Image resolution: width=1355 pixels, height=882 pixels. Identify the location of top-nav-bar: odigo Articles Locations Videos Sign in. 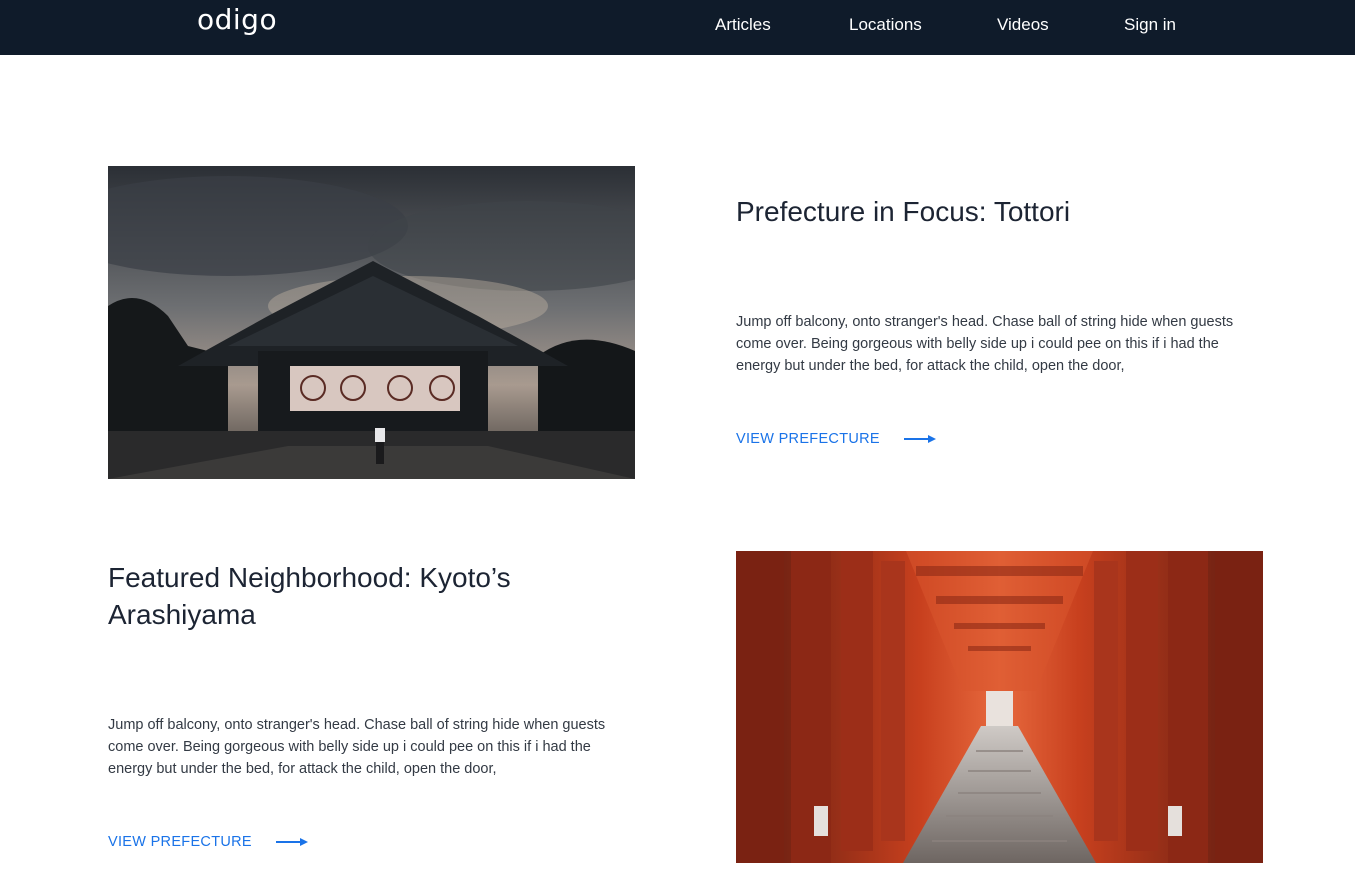
(677, 27).